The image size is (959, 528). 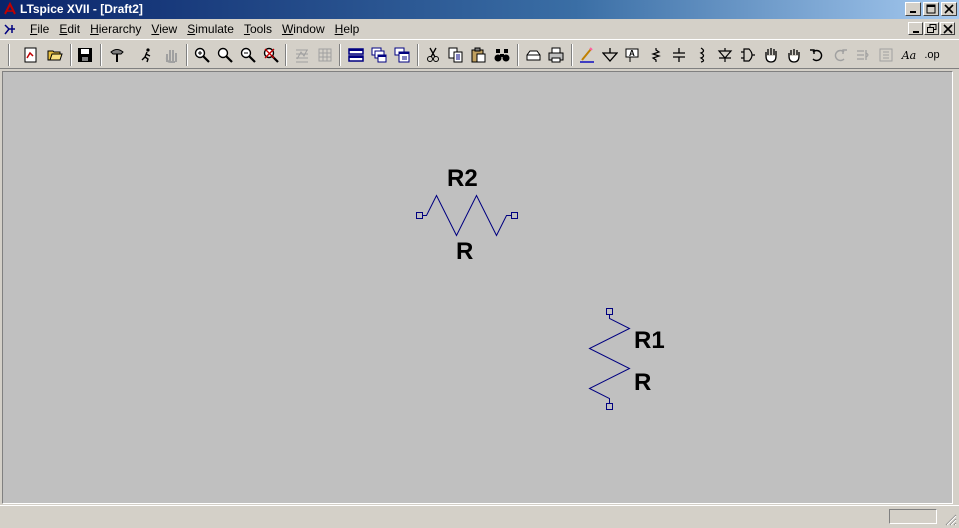 I want to click on diode-button, so click(x=725, y=55).